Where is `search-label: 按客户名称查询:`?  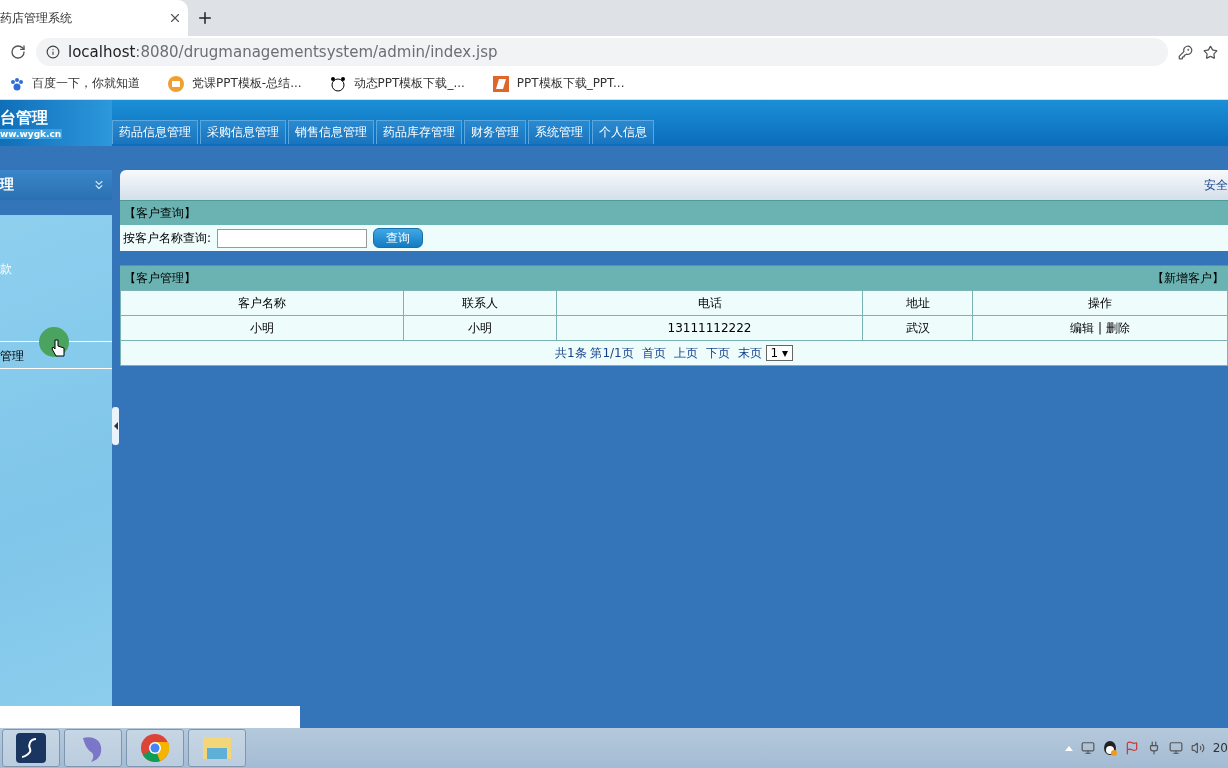
search-label: 按客户名称查询: is located at coordinates (167, 238).